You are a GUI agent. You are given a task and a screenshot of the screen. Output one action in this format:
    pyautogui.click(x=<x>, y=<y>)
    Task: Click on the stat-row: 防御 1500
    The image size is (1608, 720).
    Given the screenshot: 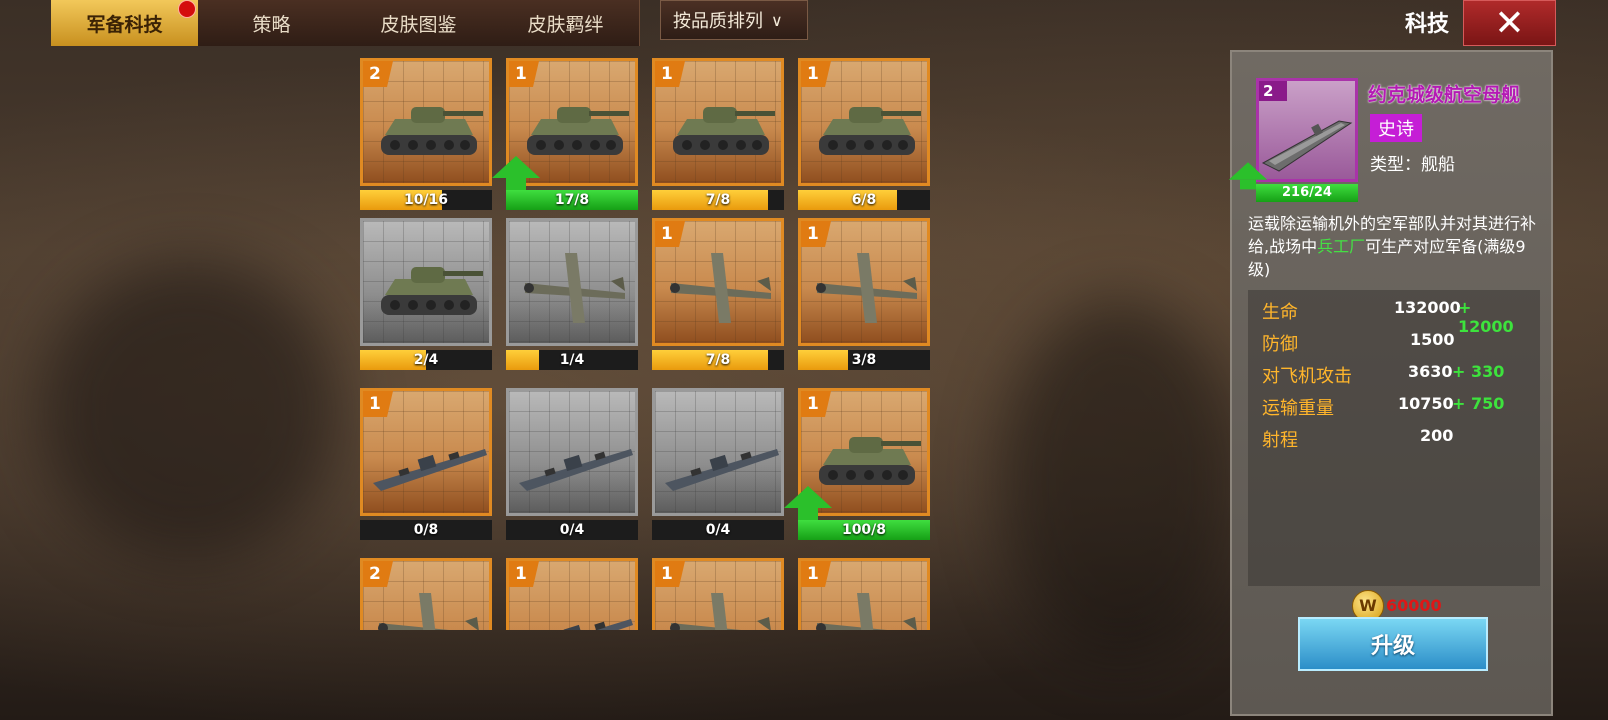 What is the action you would take?
    pyautogui.click(x=1397, y=343)
    